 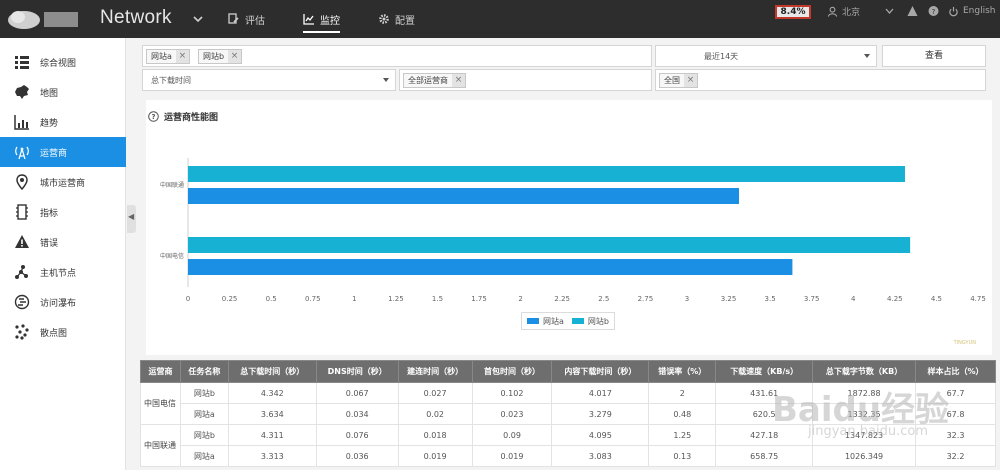 I want to click on indicator-icon, so click(x=22, y=212).